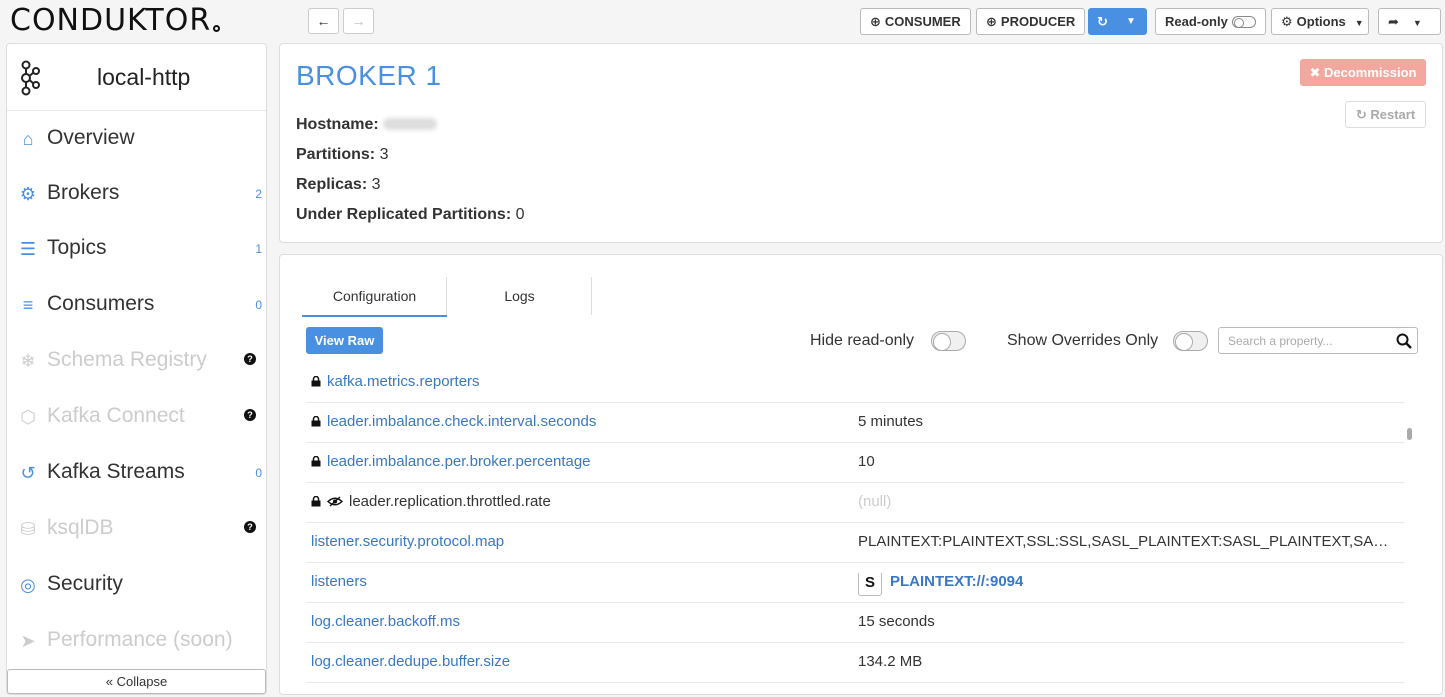 This screenshot has width=1445, height=697. I want to click on arrow-right-icon: →, so click(358, 21).